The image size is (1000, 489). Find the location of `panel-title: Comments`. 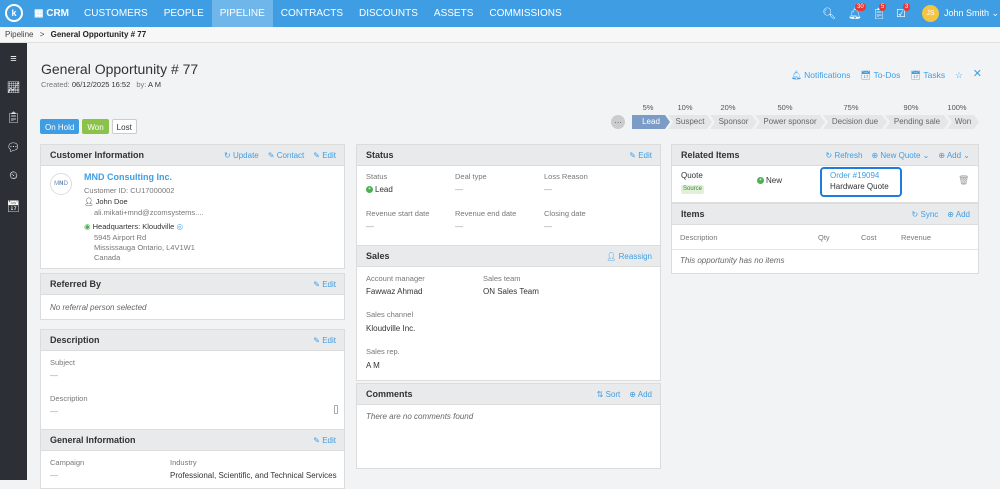

panel-title: Comments is located at coordinates (389, 394).